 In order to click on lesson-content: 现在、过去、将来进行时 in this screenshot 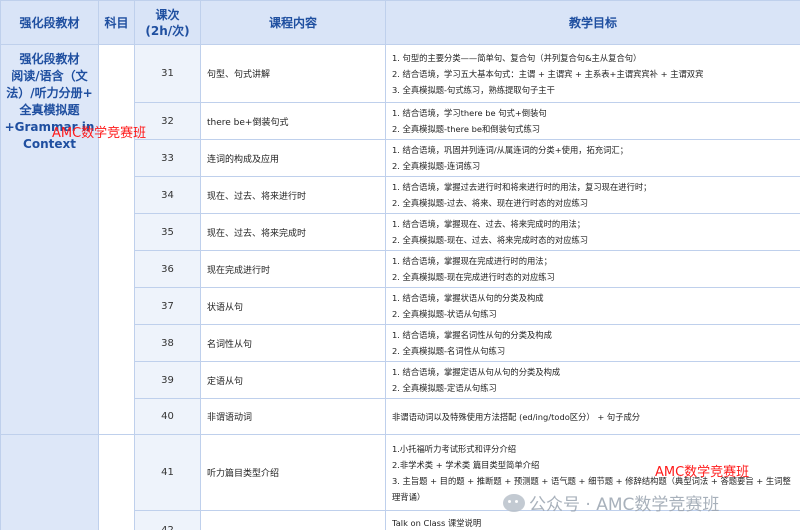, I will do `click(293, 195)`.